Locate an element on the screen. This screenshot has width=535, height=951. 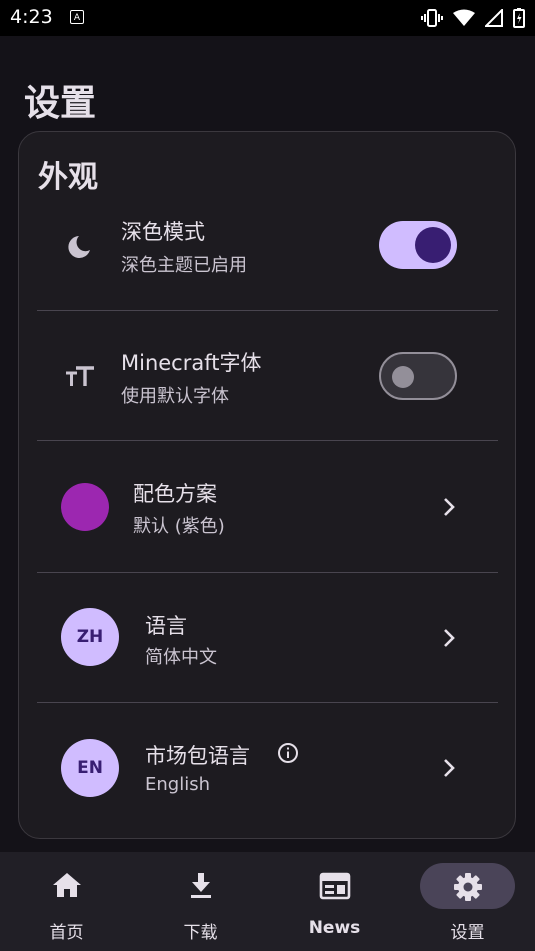
signal-icon is located at coordinates (494, 18).